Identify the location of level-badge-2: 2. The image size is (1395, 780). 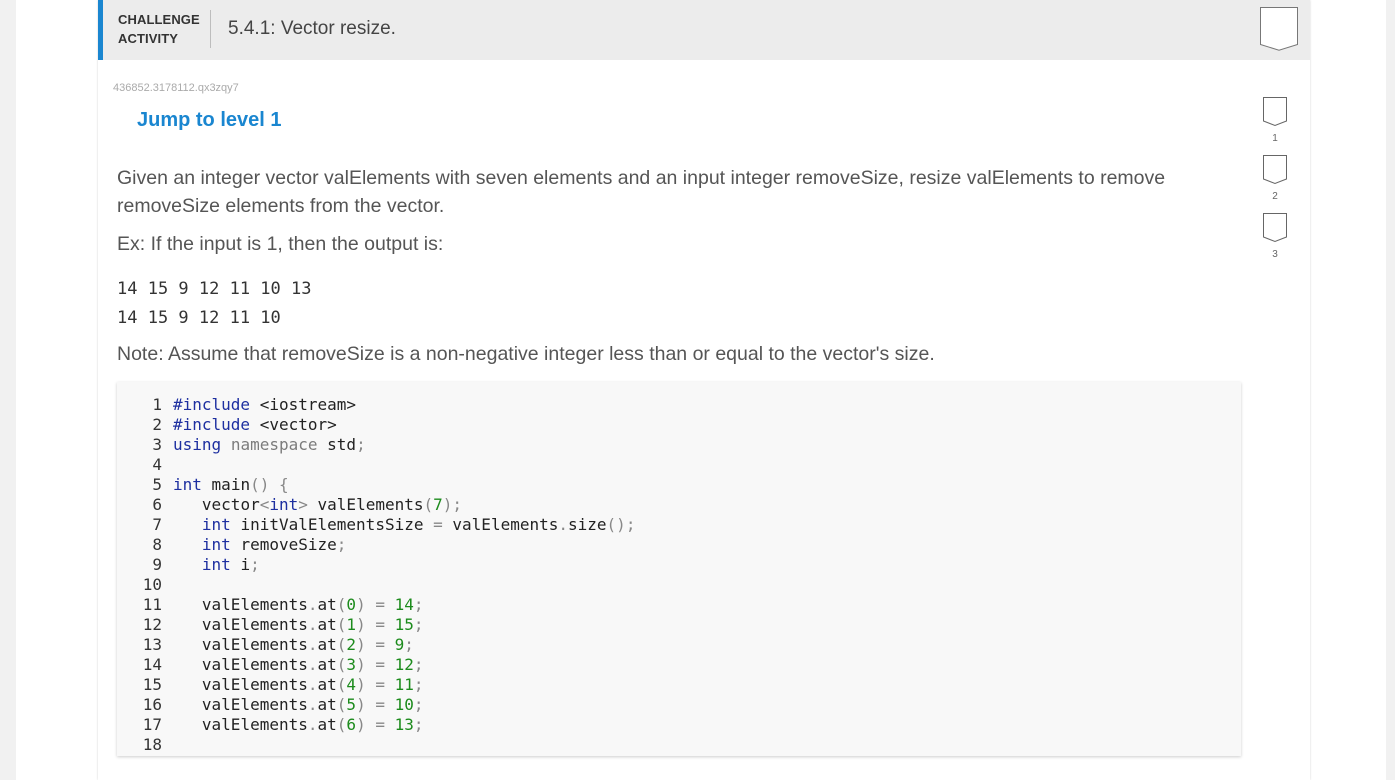
(1275, 184).